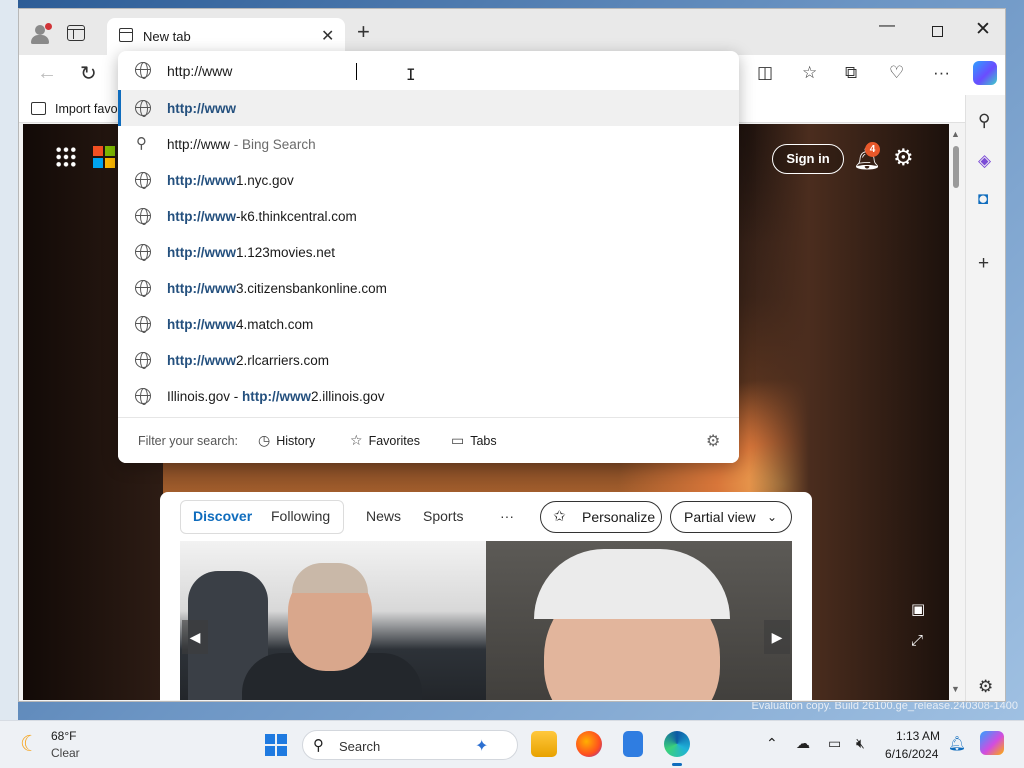  What do you see at coordinates (383, 516) in the screenshot?
I see `tab-news: News` at bounding box center [383, 516].